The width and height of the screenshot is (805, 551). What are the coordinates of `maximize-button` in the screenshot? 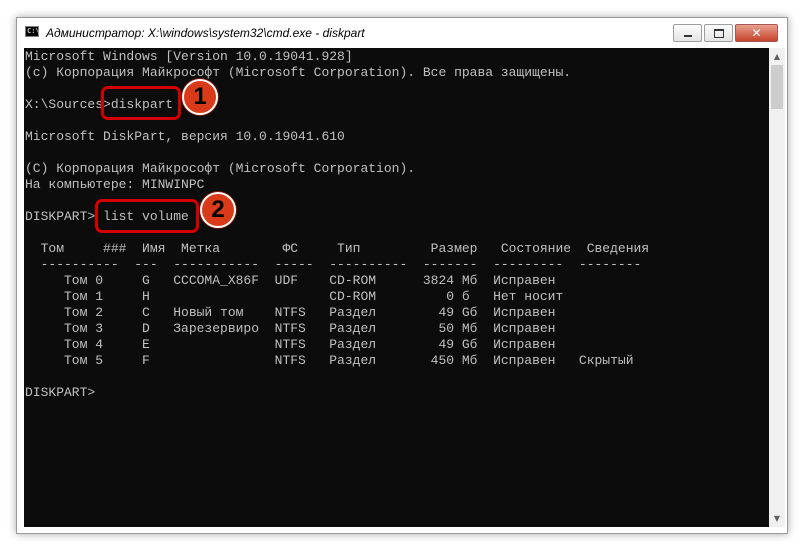 It's located at (718, 33).